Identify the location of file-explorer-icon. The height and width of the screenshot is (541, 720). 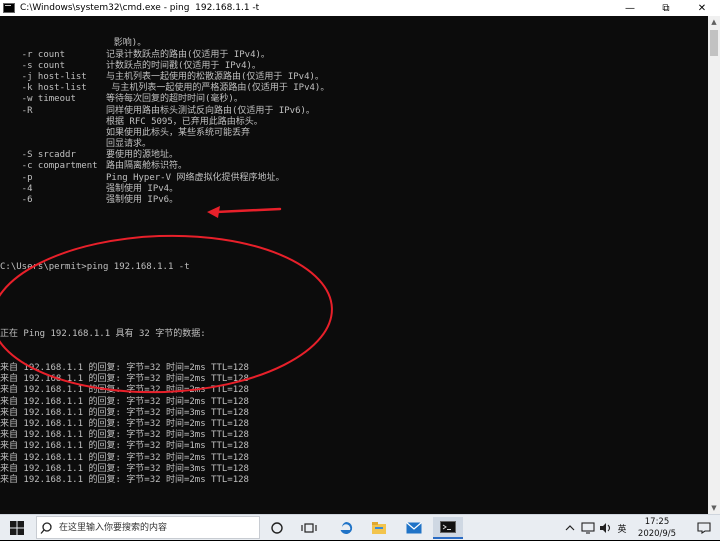
(379, 528).